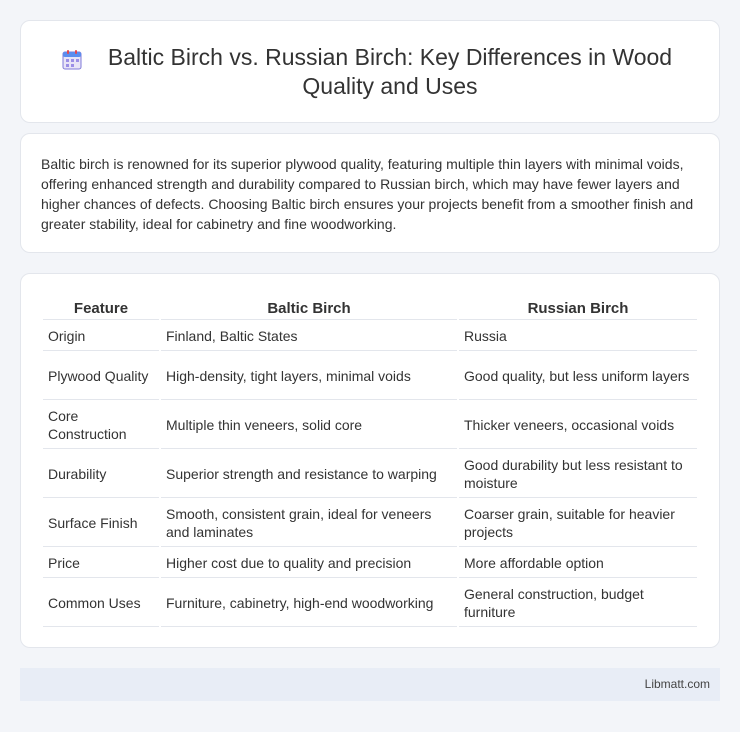  Describe the element at coordinates (101, 523) in the screenshot. I see `feature-cell: Surface Finish` at that location.